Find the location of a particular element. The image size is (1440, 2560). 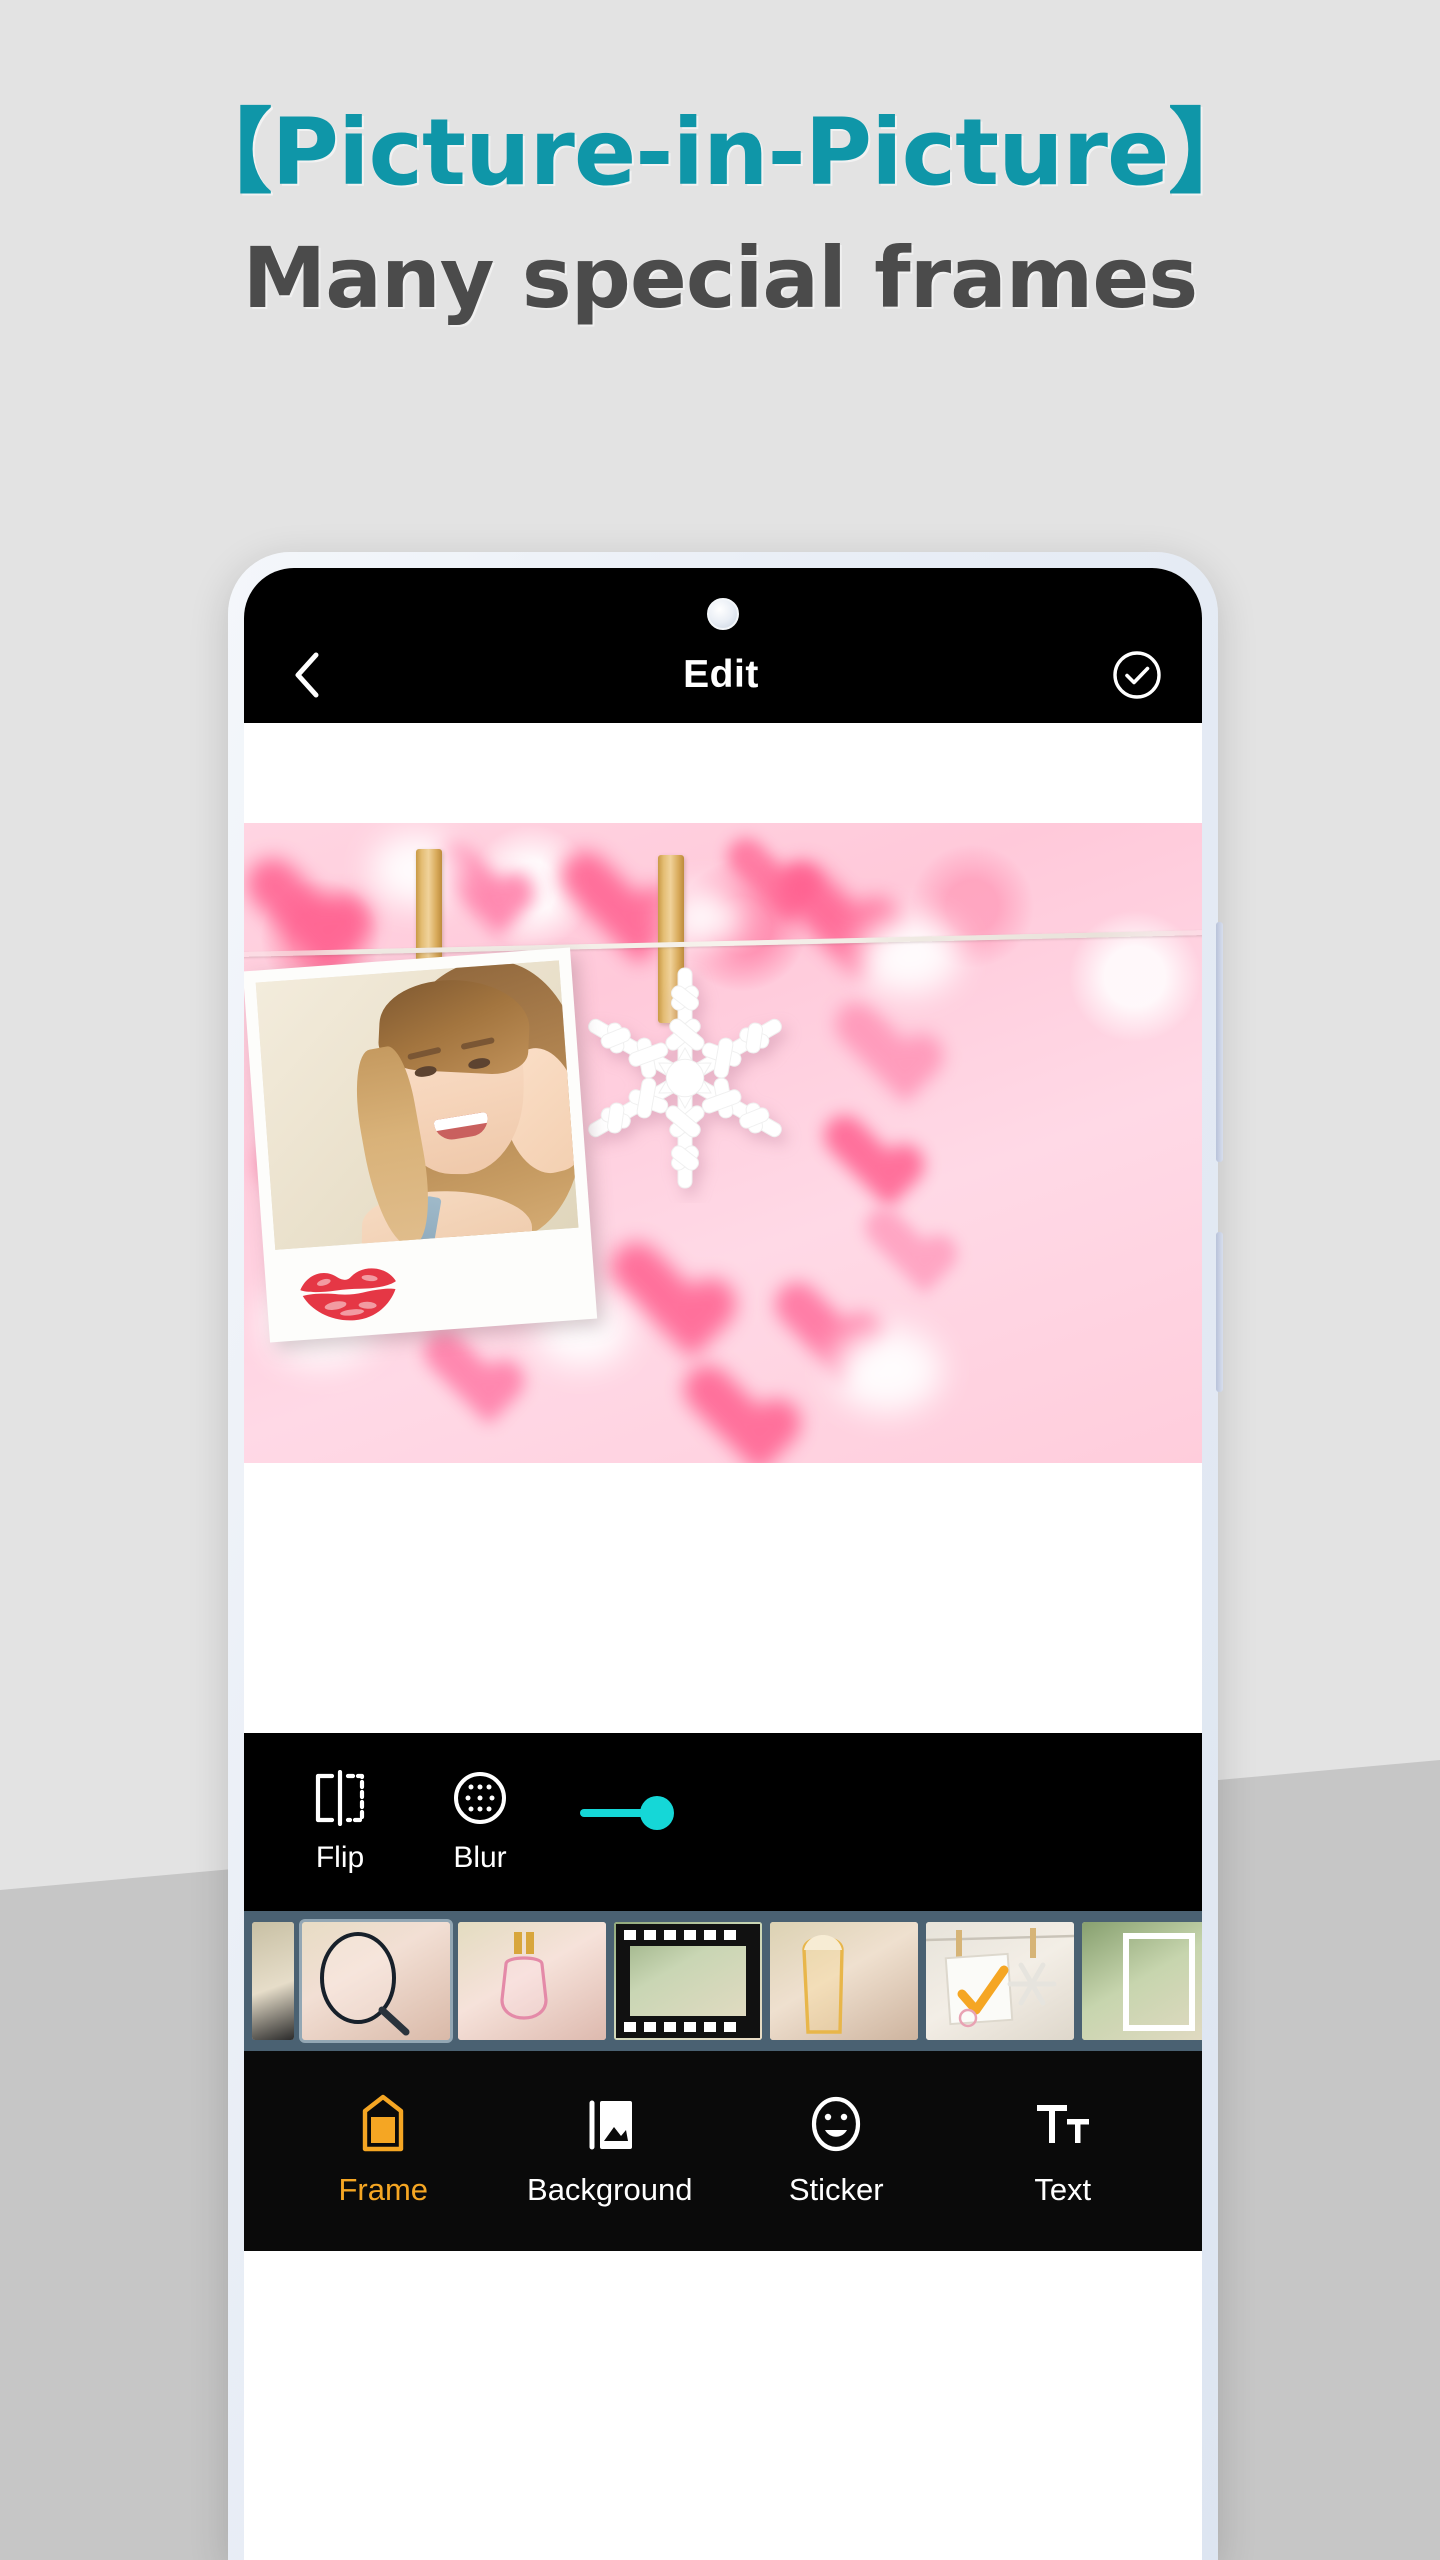

promo-text-block: 【Picture-in-Picture】 Many special frames is located at coordinates (720, 163).